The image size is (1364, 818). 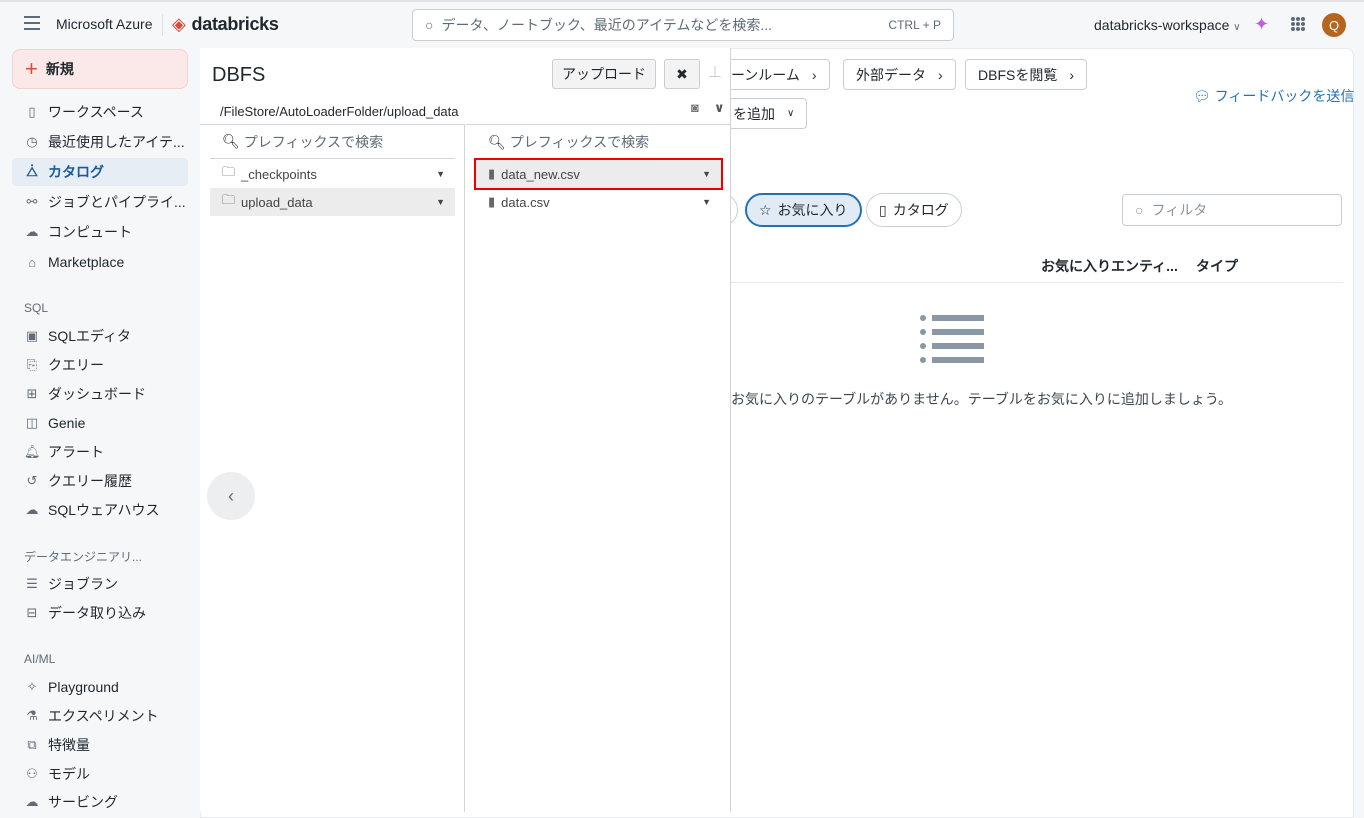 What do you see at coordinates (1273, 96) in the screenshot?
I see `feedback-link: 💬︎ フィードバックを送信` at bounding box center [1273, 96].